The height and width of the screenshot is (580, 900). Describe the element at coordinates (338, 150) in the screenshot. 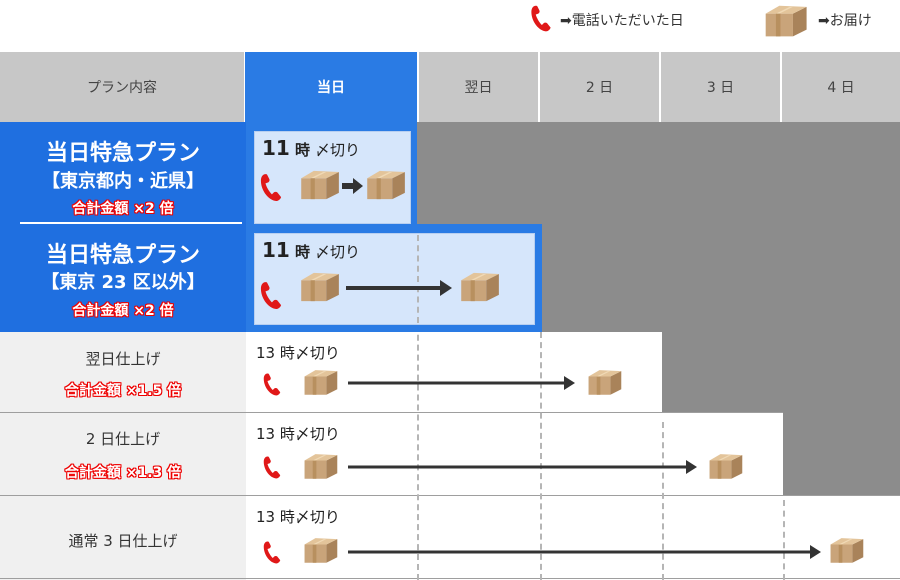

I see `plan1-cutoff-suffix: 〆切り` at that location.